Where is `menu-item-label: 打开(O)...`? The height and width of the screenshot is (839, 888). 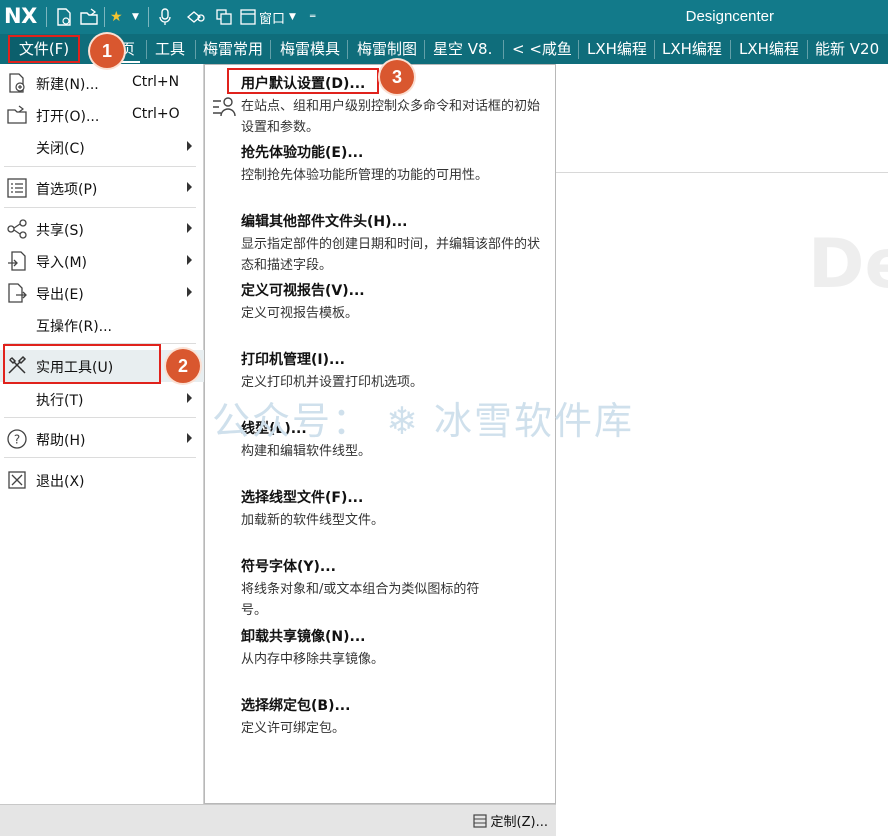
menu-item-label: 打开(O)... is located at coordinates (68, 117).